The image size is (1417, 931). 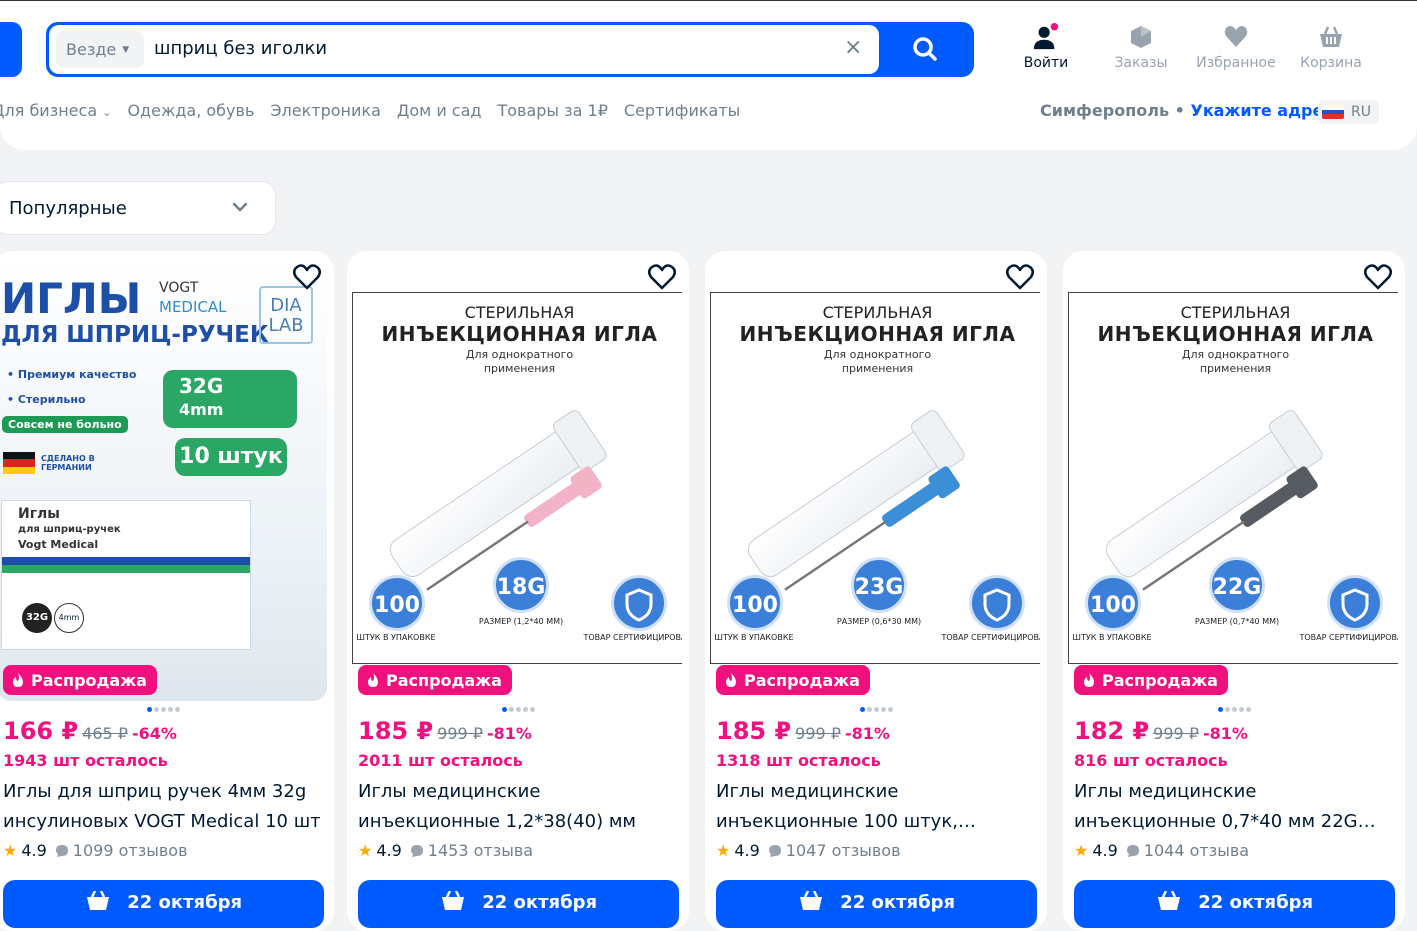 I want to click on sale-badge: Распродажа, so click(x=80, y=680).